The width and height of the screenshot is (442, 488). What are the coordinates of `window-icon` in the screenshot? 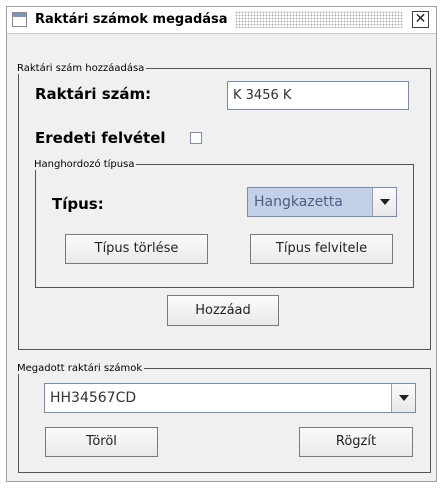 It's located at (19, 19).